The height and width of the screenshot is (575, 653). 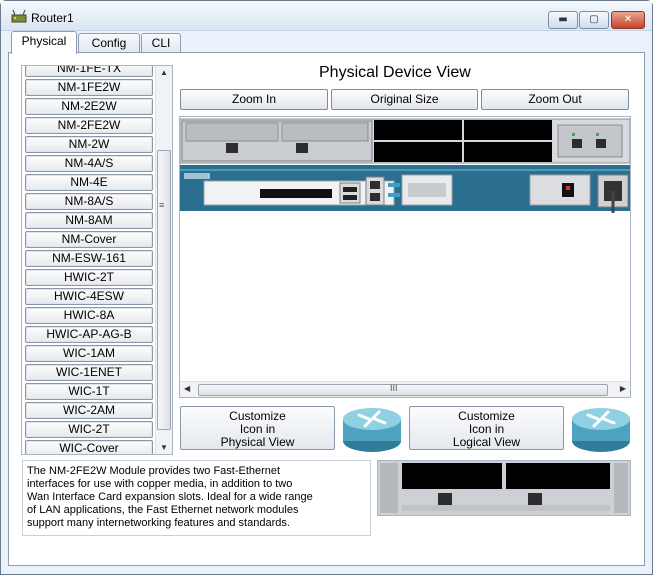 I want to click on module-item: NM-4A/S, so click(x=89, y=163).